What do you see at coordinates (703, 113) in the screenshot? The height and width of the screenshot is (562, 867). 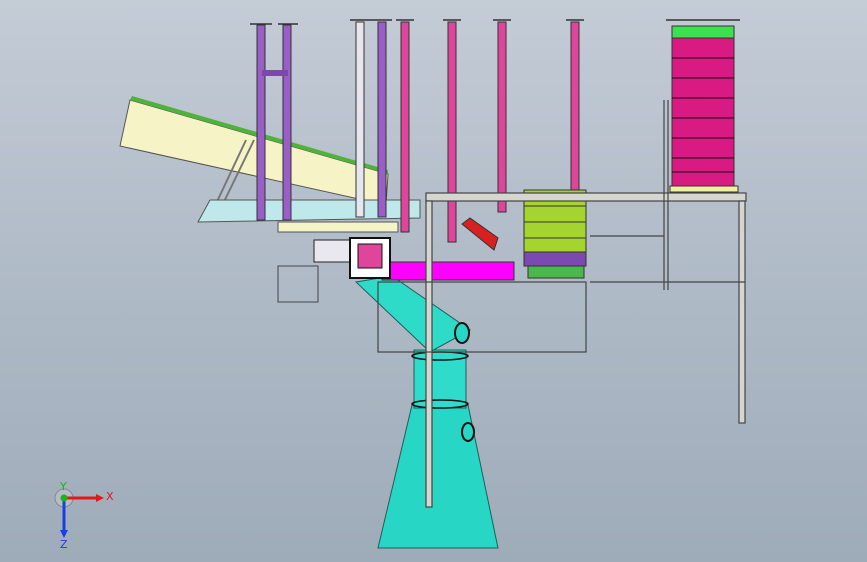 I see `bucket-stack` at bounding box center [703, 113].